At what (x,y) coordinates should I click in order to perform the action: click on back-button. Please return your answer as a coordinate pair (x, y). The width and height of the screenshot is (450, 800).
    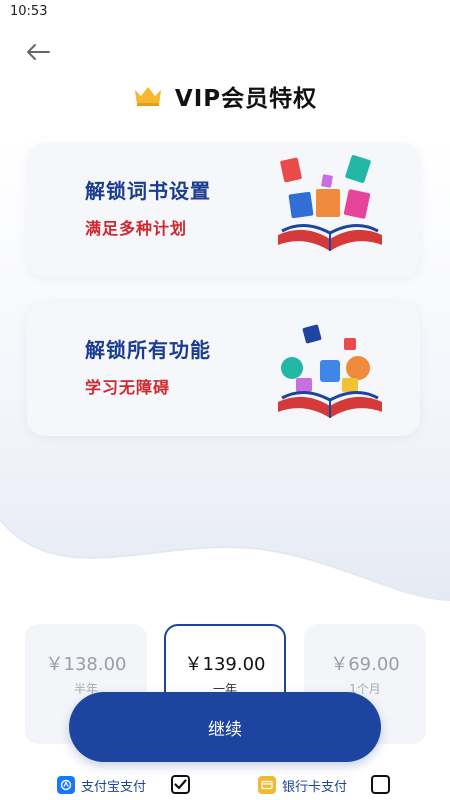
    Looking at the image, I should click on (38, 52).